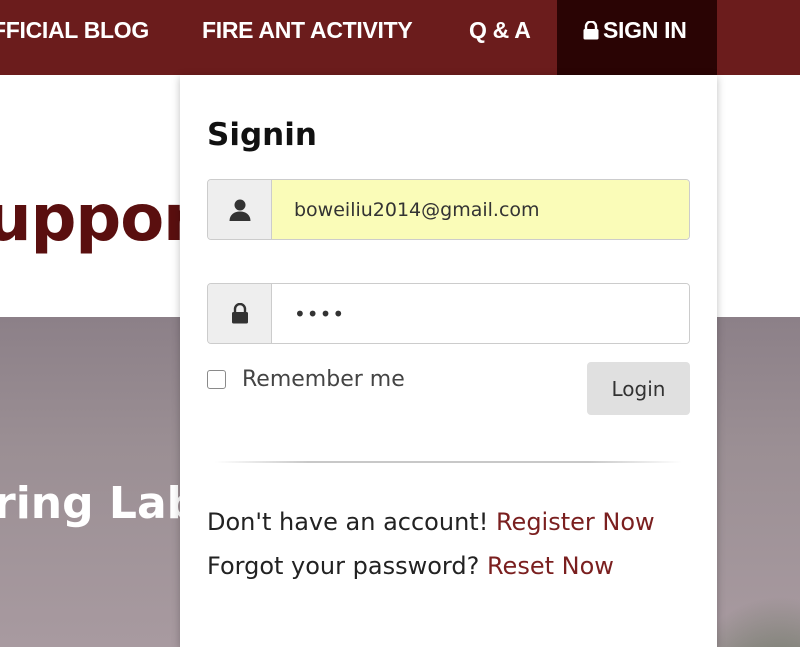  Describe the element at coordinates (645, 30) in the screenshot. I see `nav-sign-in-label: SIGN IN` at that location.